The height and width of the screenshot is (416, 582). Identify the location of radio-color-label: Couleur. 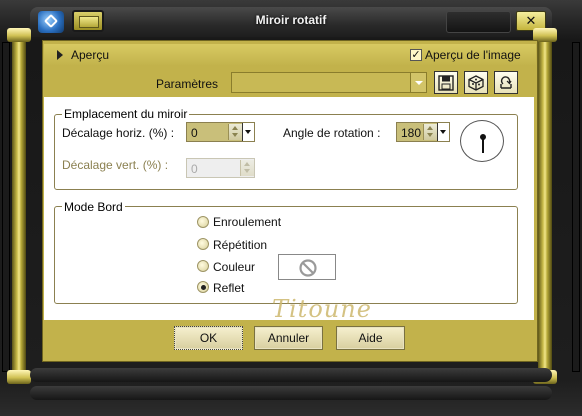
(234, 267).